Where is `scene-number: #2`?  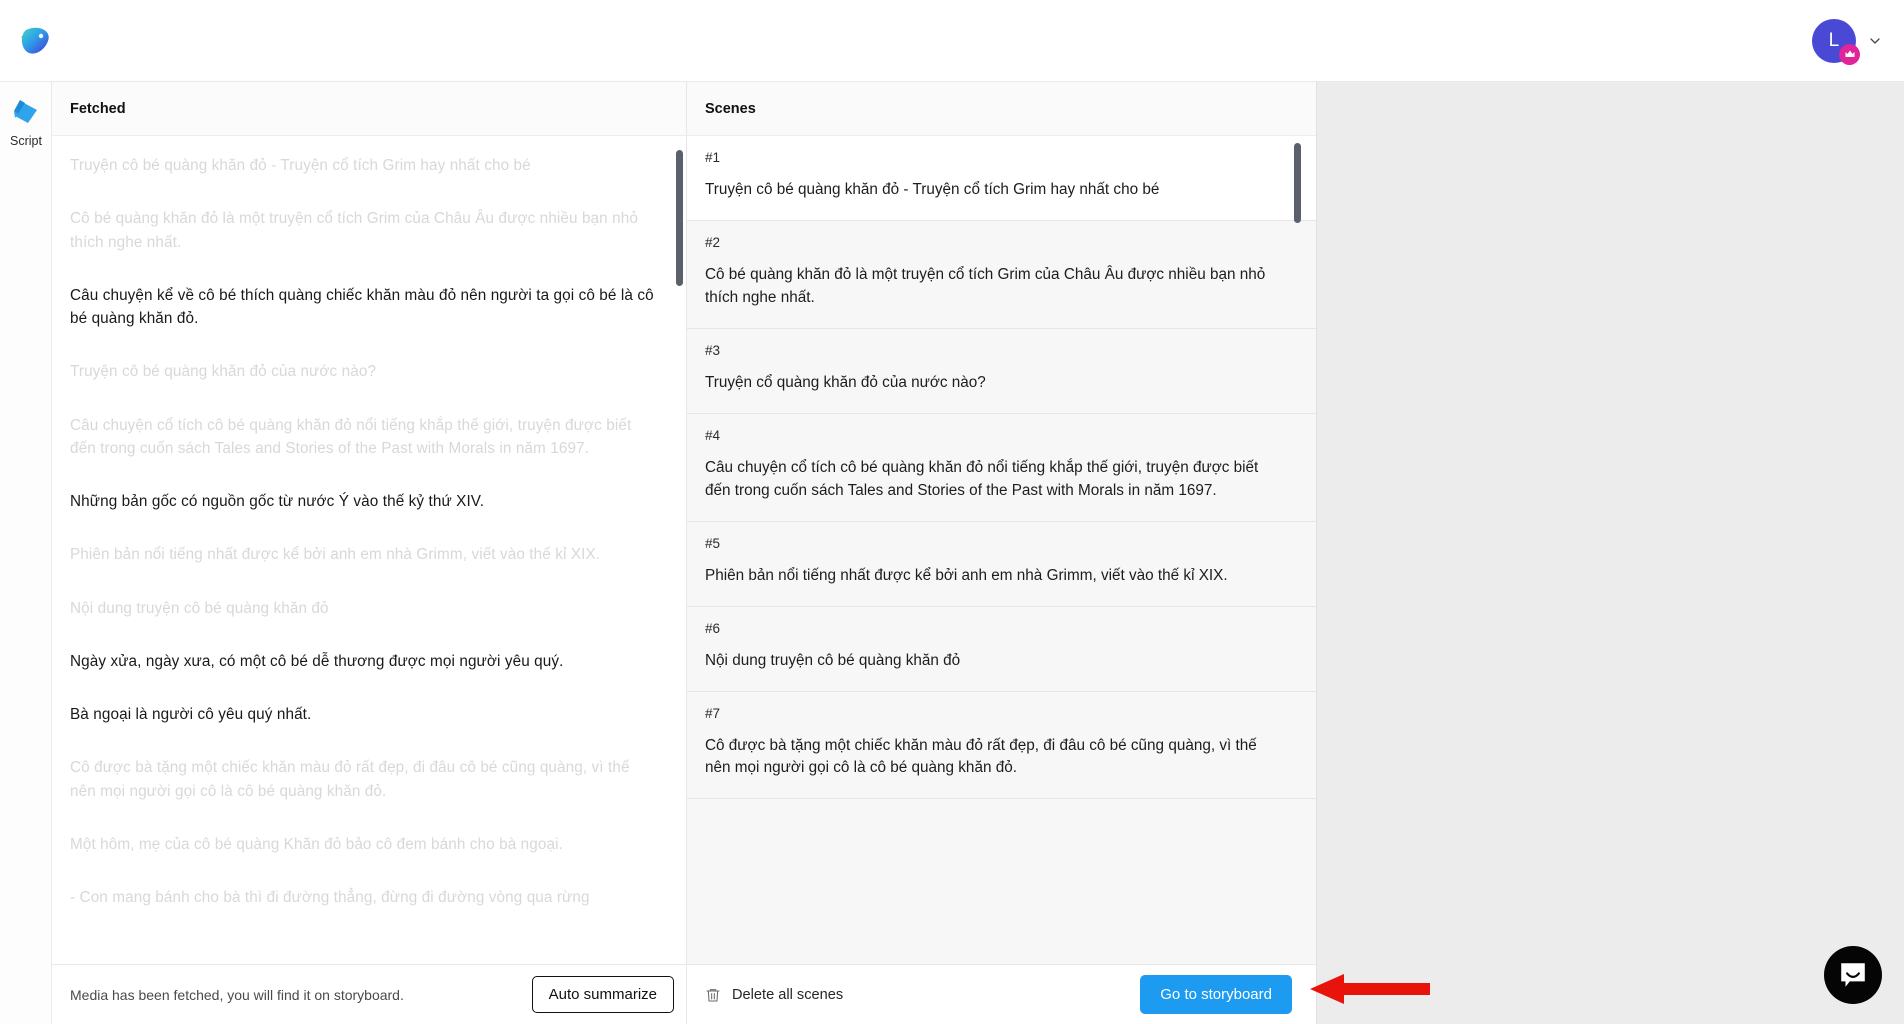
scene-number: #2 is located at coordinates (713, 242).